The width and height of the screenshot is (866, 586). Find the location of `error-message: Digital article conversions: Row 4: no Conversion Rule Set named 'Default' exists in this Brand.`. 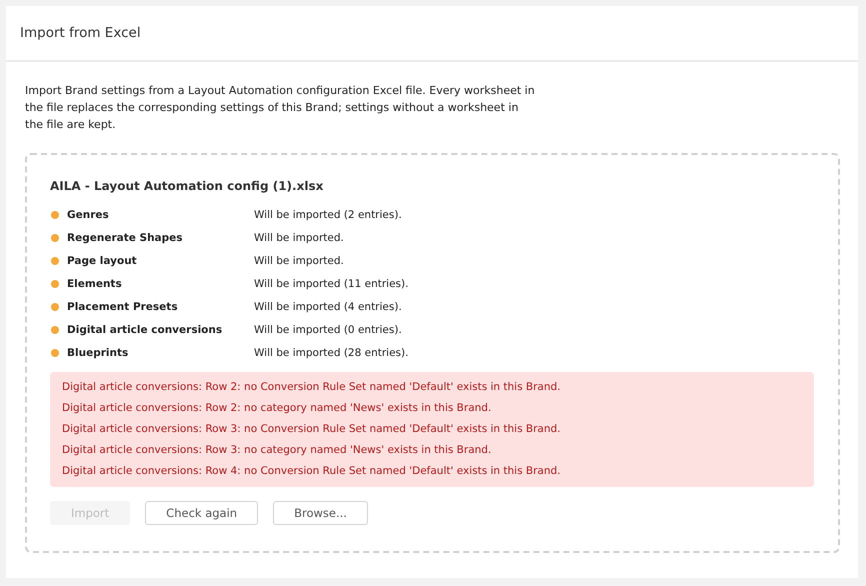

error-message: Digital article conversions: Row 4: no Conversion Rule Set named 'Default' exists in this Brand. is located at coordinates (312, 471).